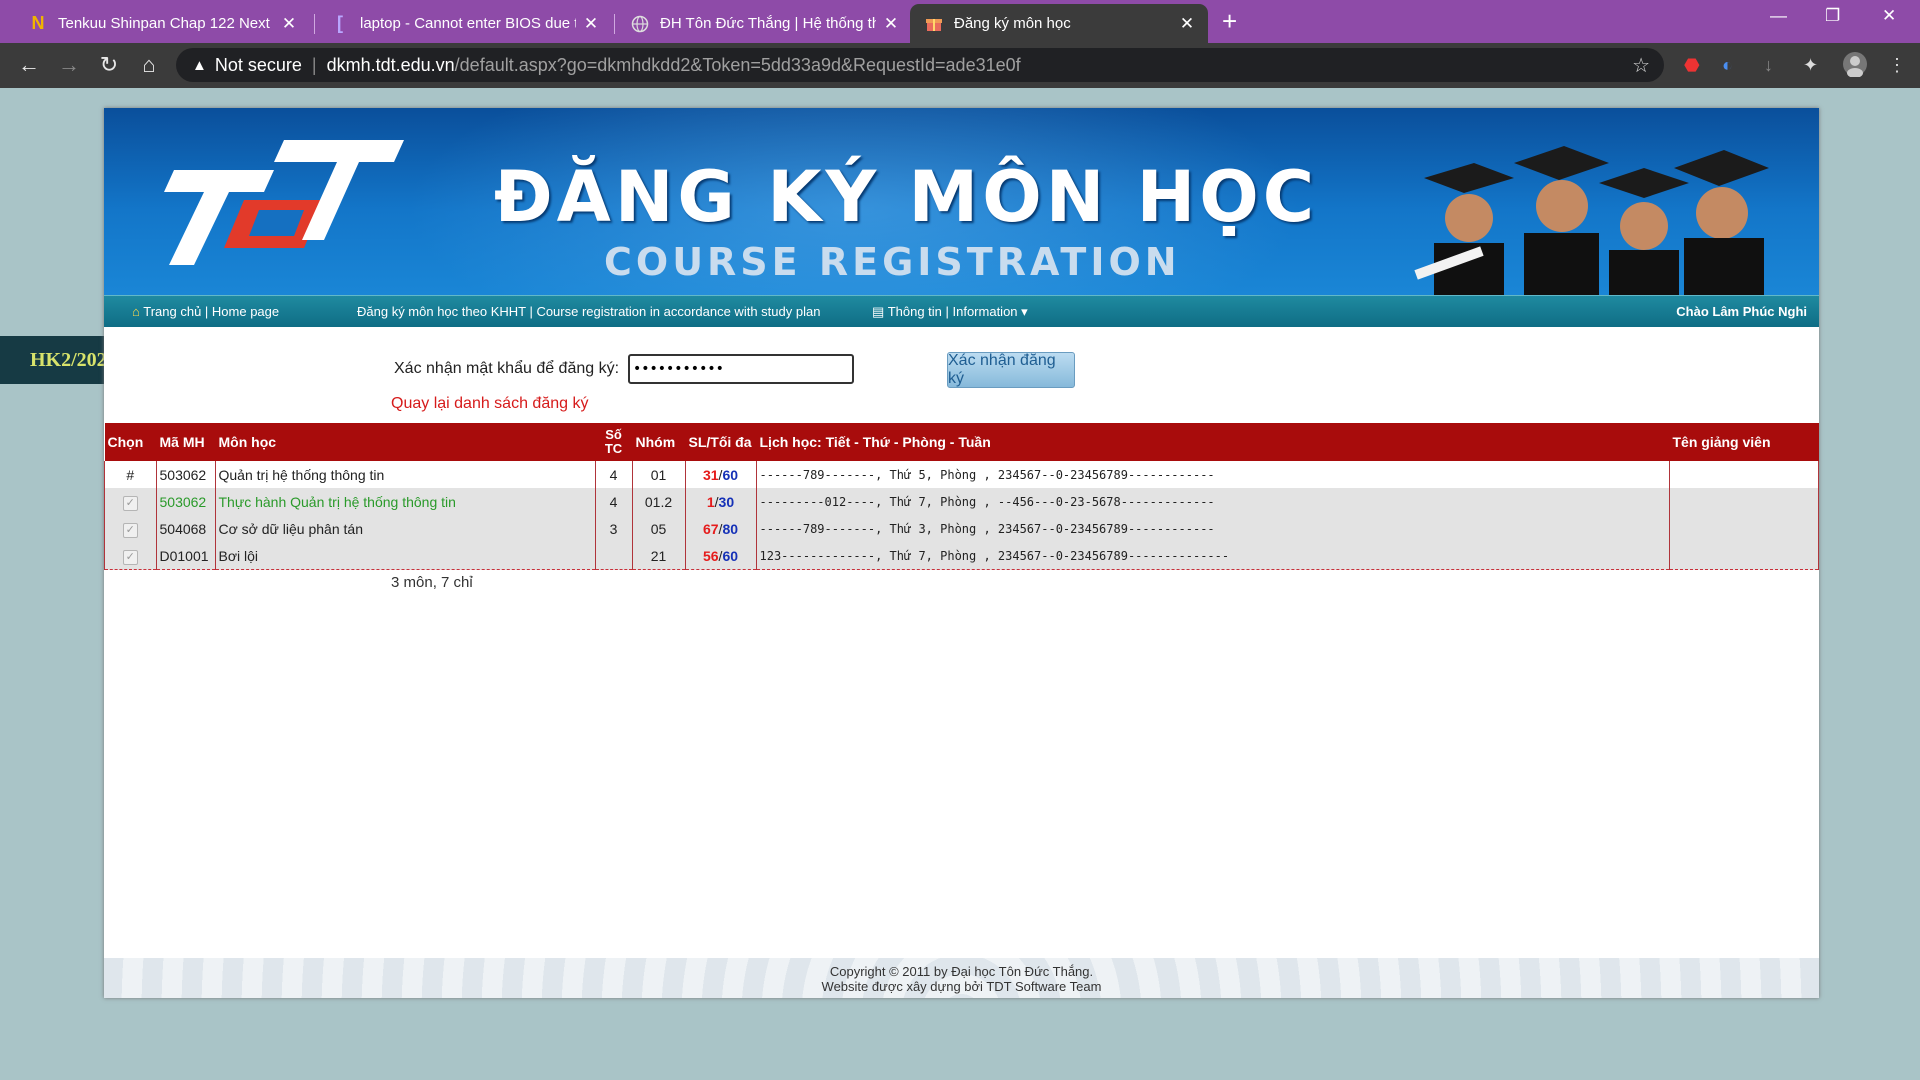  Describe the element at coordinates (659, 442) in the screenshot. I see `col-nhom: Nhóm` at that location.